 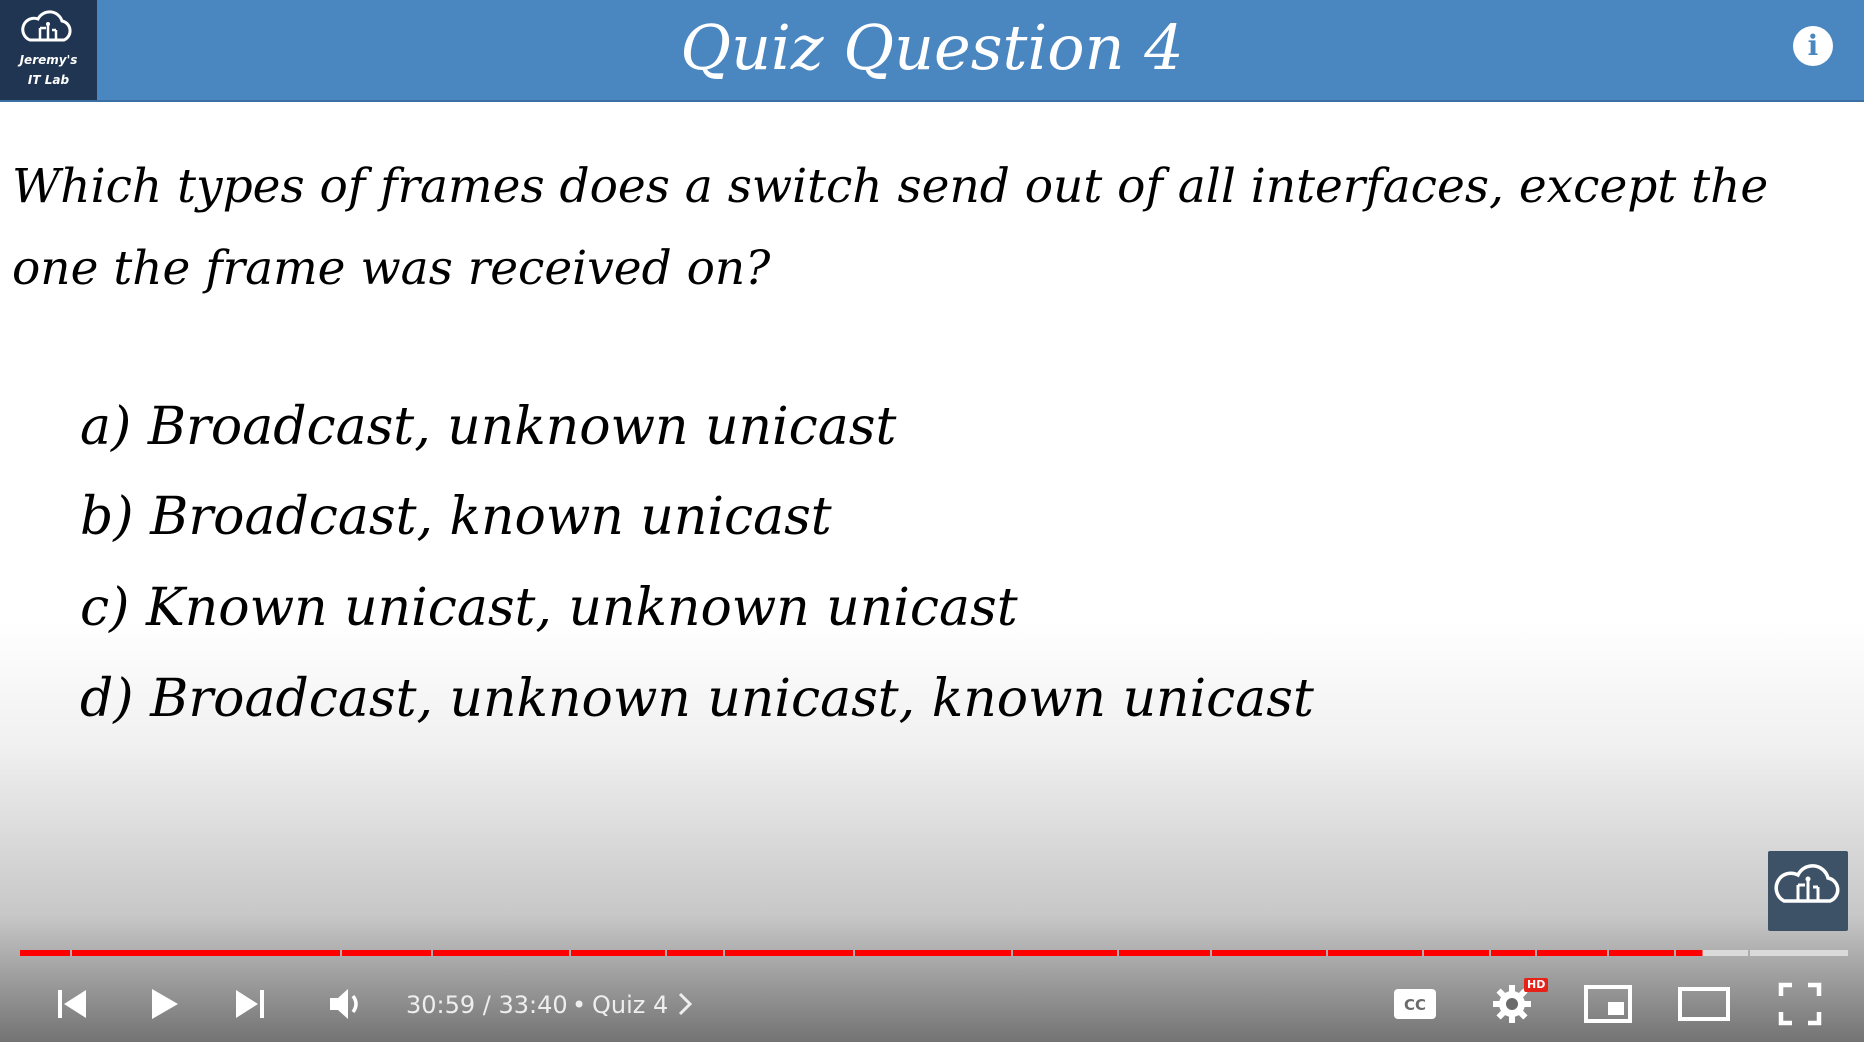 I want to click on theater-icon, so click(x=1704, y=1004).